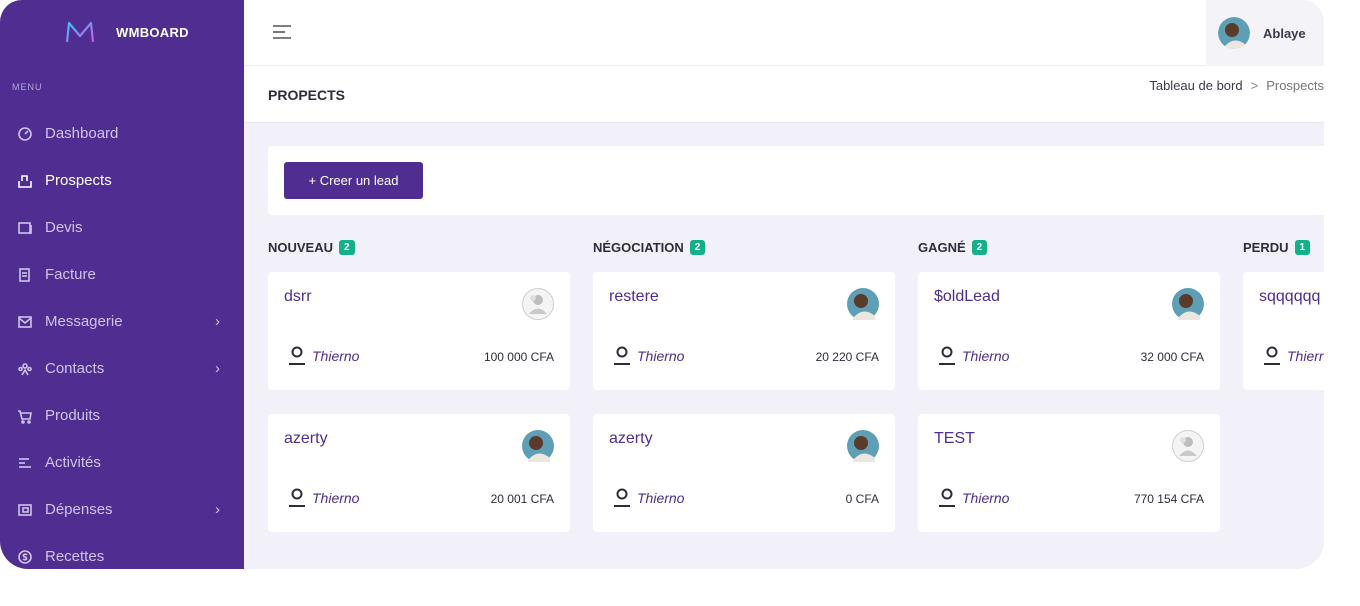  What do you see at coordinates (518, 357) in the screenshot?
I see `lead-amount: 100 000 CFA` at bounding box center [518, 357].